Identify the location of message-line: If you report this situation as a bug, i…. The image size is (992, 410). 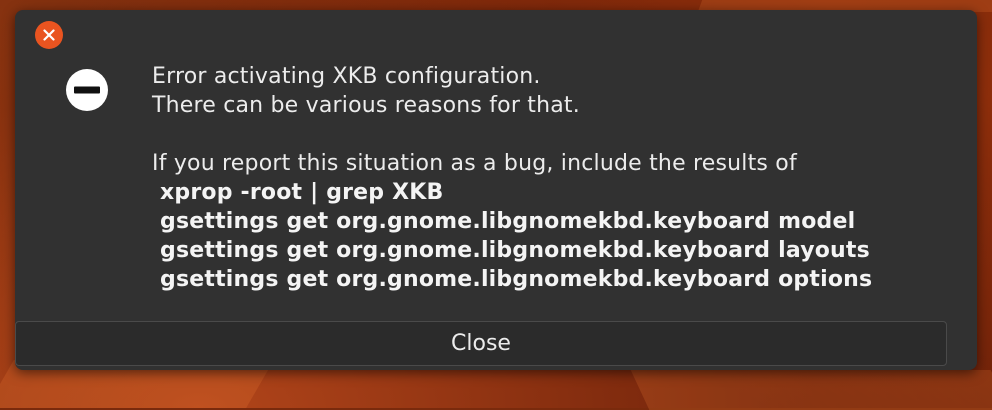
(474, 163).